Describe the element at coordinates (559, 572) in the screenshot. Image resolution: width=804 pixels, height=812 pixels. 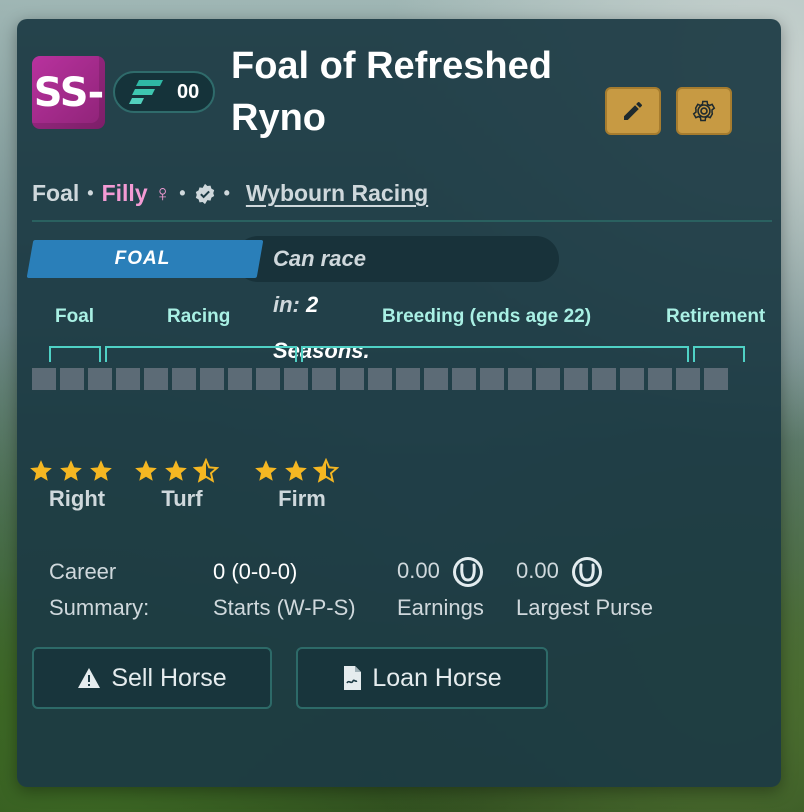
I see `purse-value-row: 0.00` at that location.